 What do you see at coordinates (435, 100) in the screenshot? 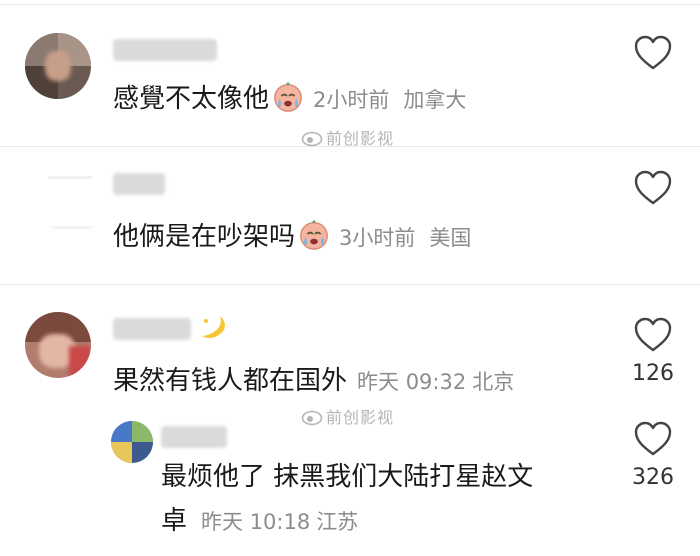
I see `comment-location: 加拿大` at bounding box center [435, 100].